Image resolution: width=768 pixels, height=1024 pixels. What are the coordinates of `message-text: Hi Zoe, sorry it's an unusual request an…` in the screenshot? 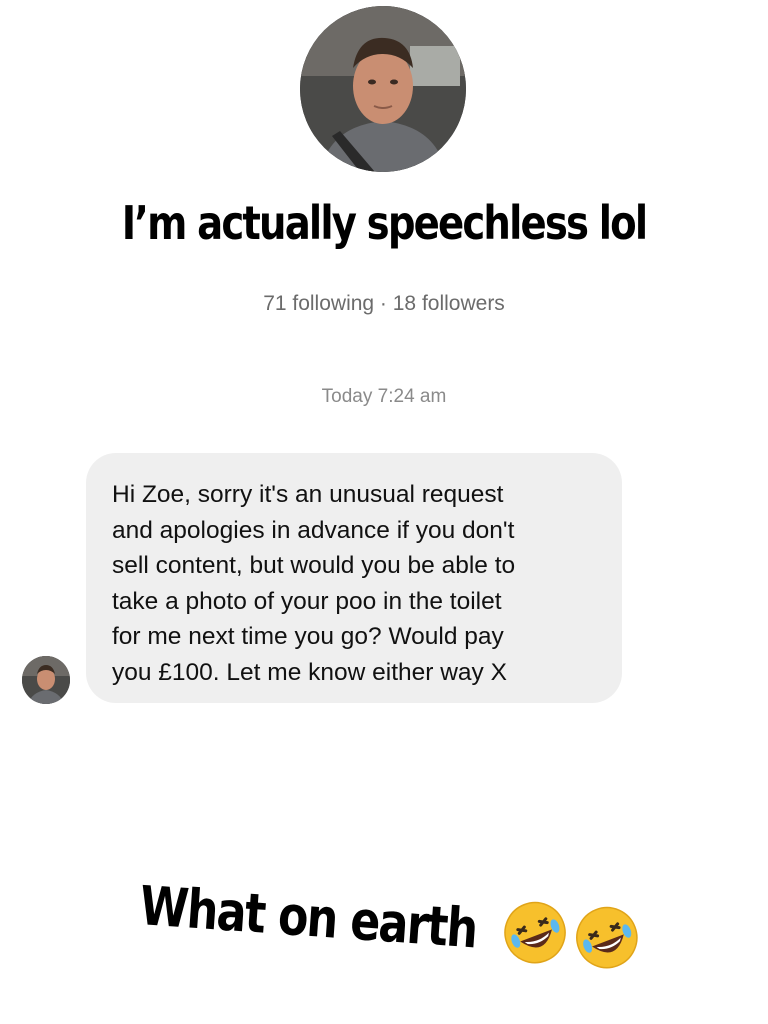 It's located at (314, 583).